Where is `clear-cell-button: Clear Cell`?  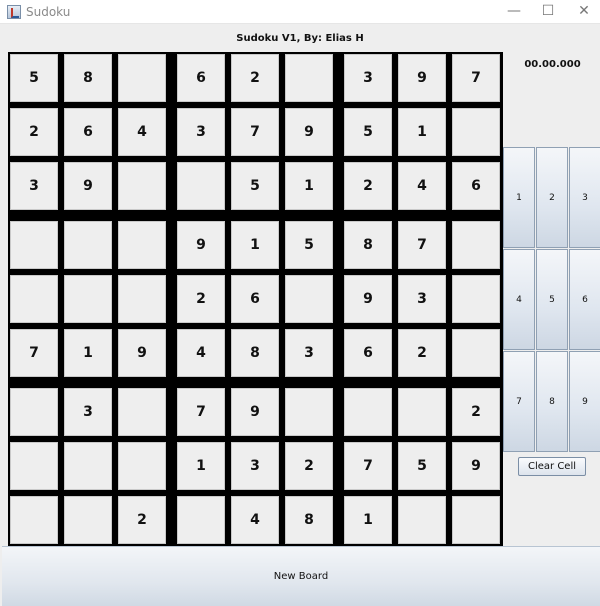 clear-cell-button: Clear Cell is located at coordinates (552, 466).